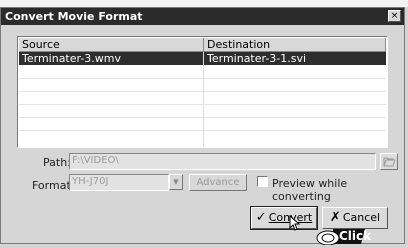 The image size is (408, 248). What do you see at coordinates (262, 181) in the screenshot?
I see `preview-checkbox` at bounding box center [262, 181].